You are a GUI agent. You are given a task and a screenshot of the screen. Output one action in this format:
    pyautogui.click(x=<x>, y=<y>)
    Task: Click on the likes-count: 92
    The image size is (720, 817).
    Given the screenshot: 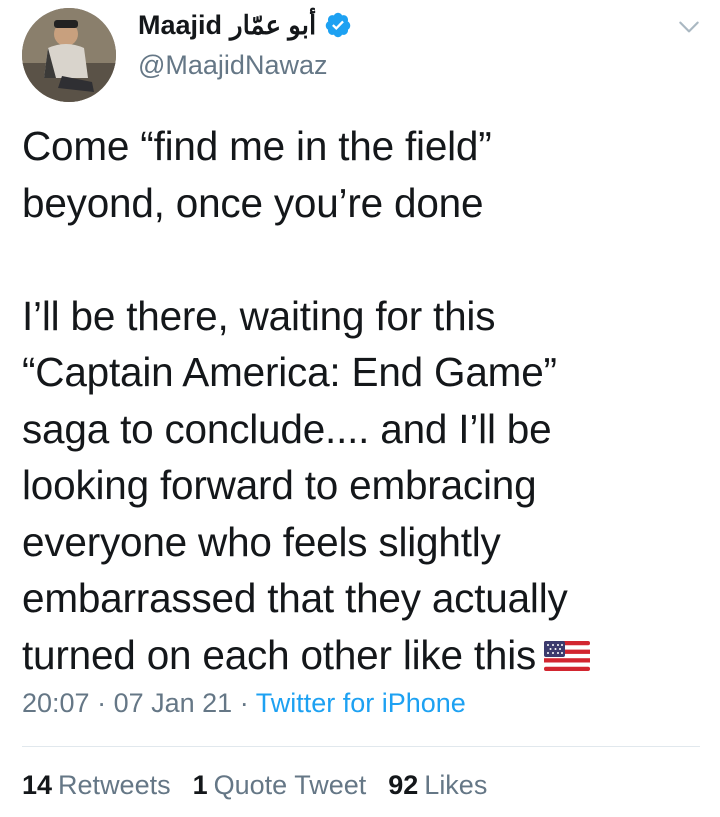 What is the action you would take?
    pyautogui.click(x=403, y=785)
    